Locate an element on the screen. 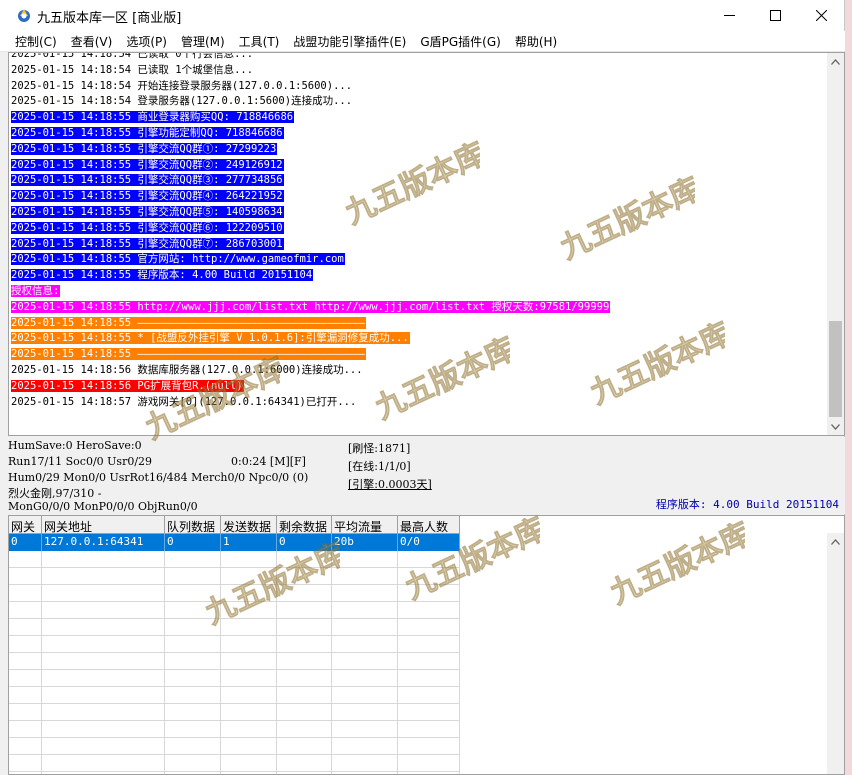 This screenshot has width=852, height=775. log-line: 授权信息: is located at coordinates (418, 292).